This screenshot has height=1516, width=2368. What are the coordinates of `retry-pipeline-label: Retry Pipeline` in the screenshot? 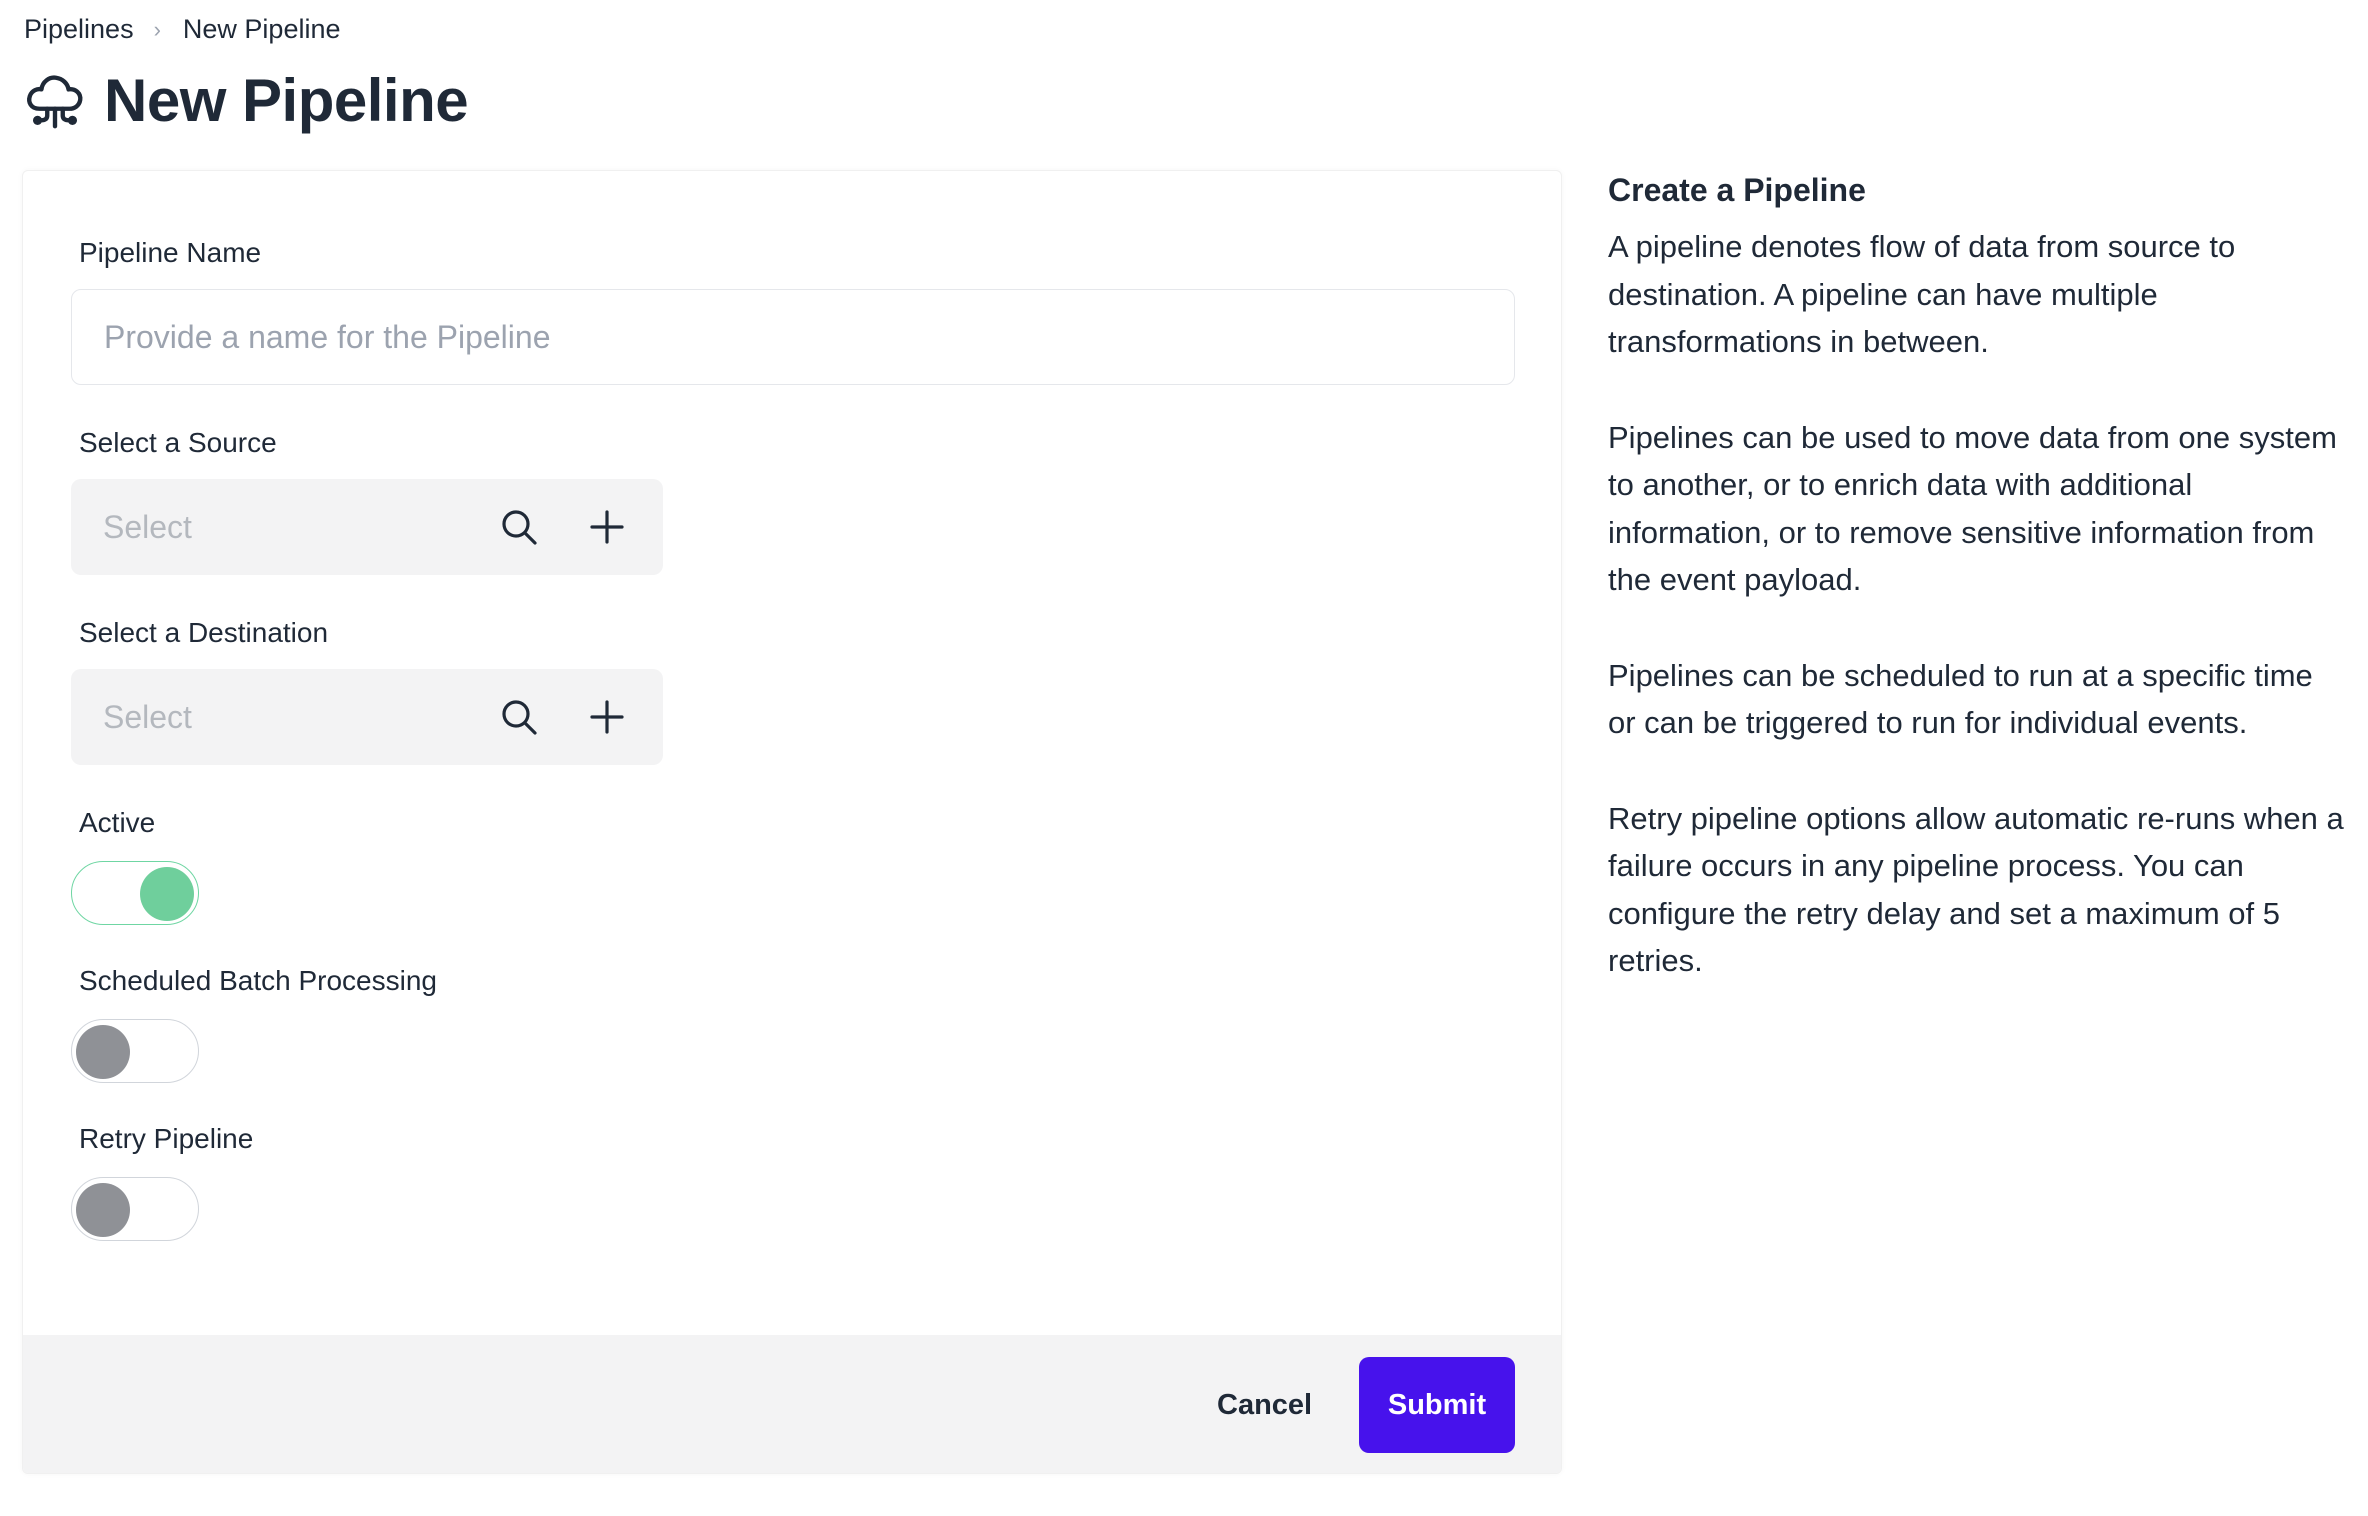 It's located at (166, 1138).